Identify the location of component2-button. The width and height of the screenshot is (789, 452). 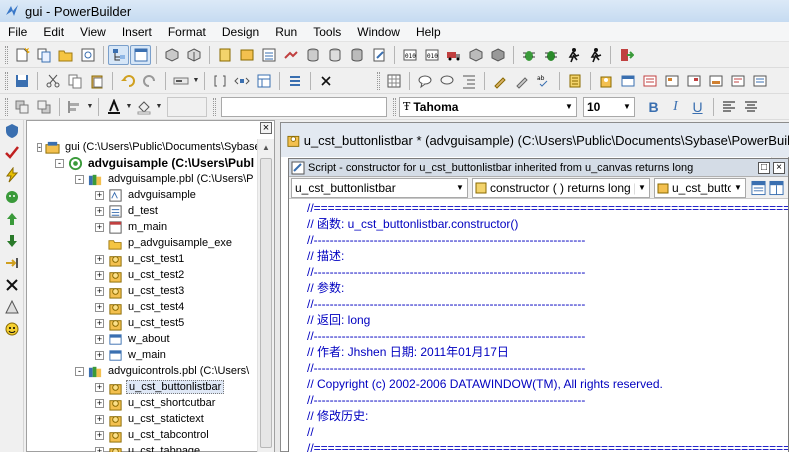
(497, 55).